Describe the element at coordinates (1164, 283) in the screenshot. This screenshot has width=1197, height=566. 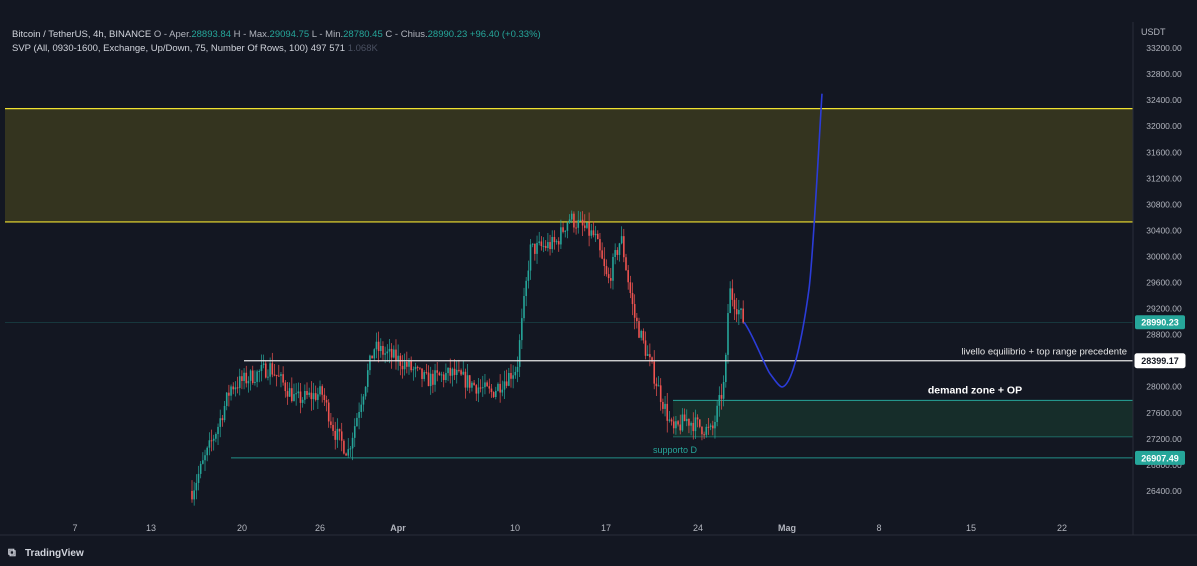
I see `y-tick-label: 29600.00` at that location.